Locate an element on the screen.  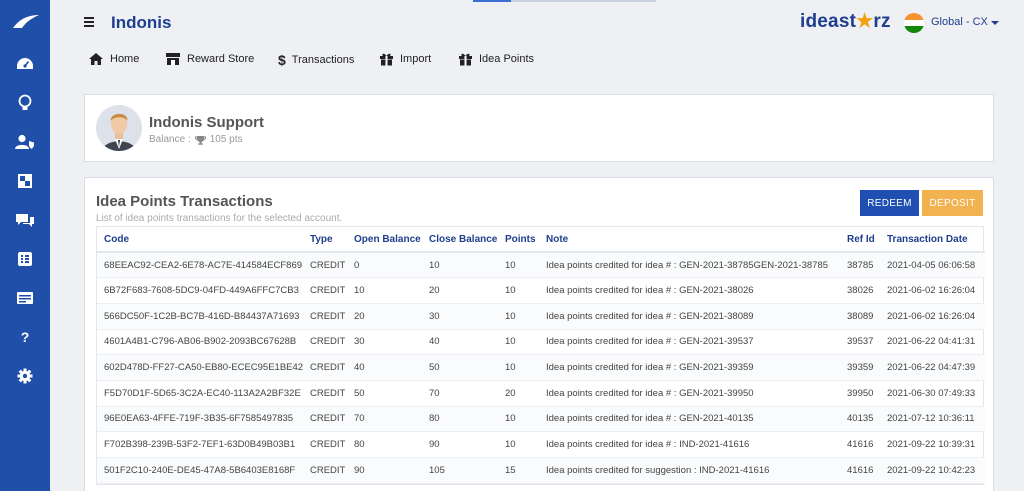
cell-ref-id: 38785 is located at coordinates (860, 265).